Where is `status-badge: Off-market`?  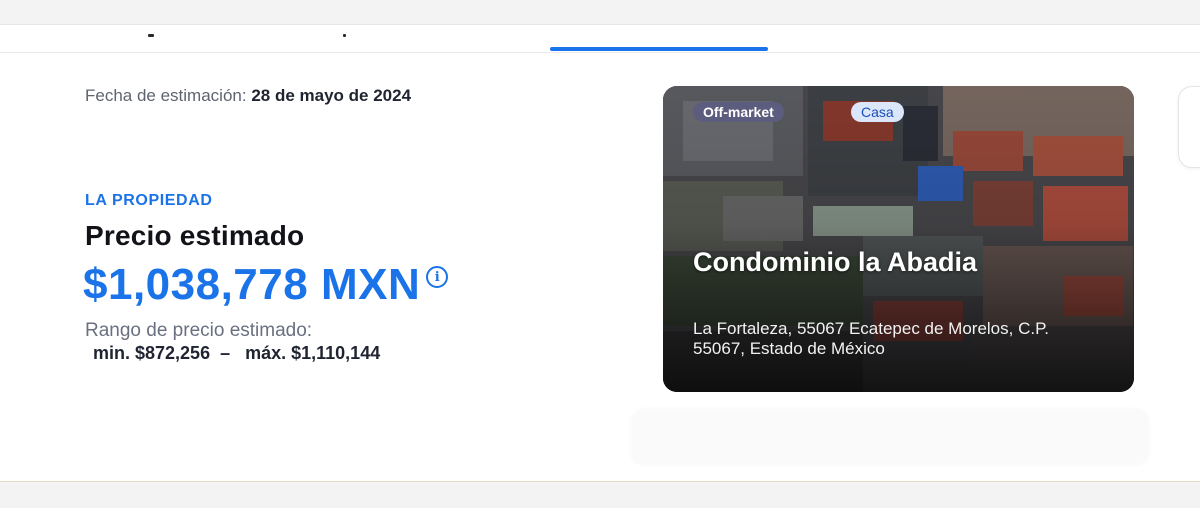 status-badge: Off-market is located at coordinates (738, 112).